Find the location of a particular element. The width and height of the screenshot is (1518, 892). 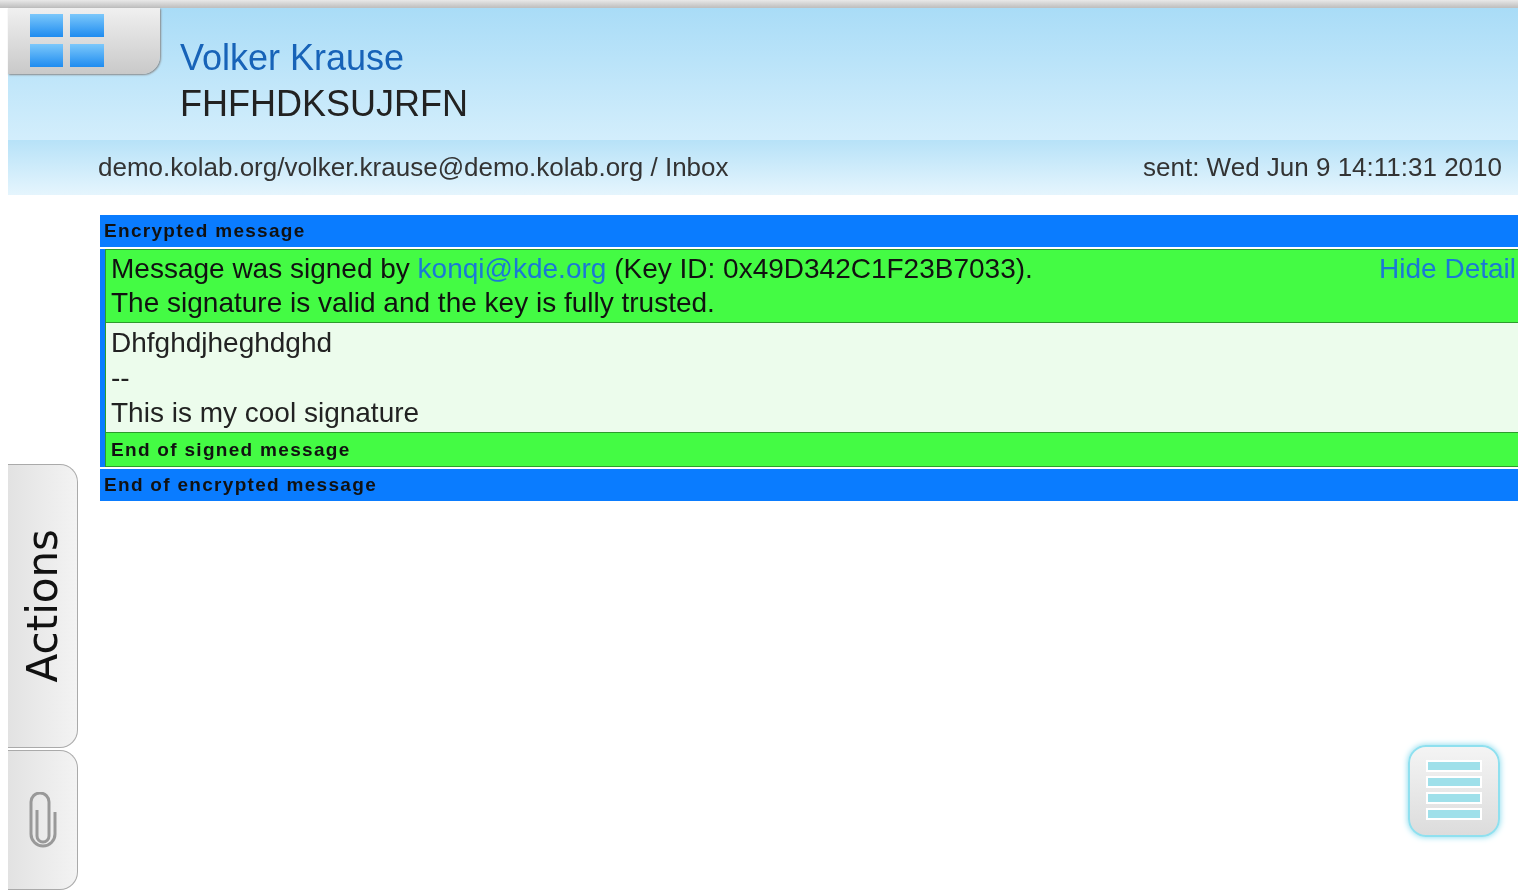

folder-path: demo.kolab.org/volker.krause@demo.kolab.org / Inbox is located at coordinates (413, 167).